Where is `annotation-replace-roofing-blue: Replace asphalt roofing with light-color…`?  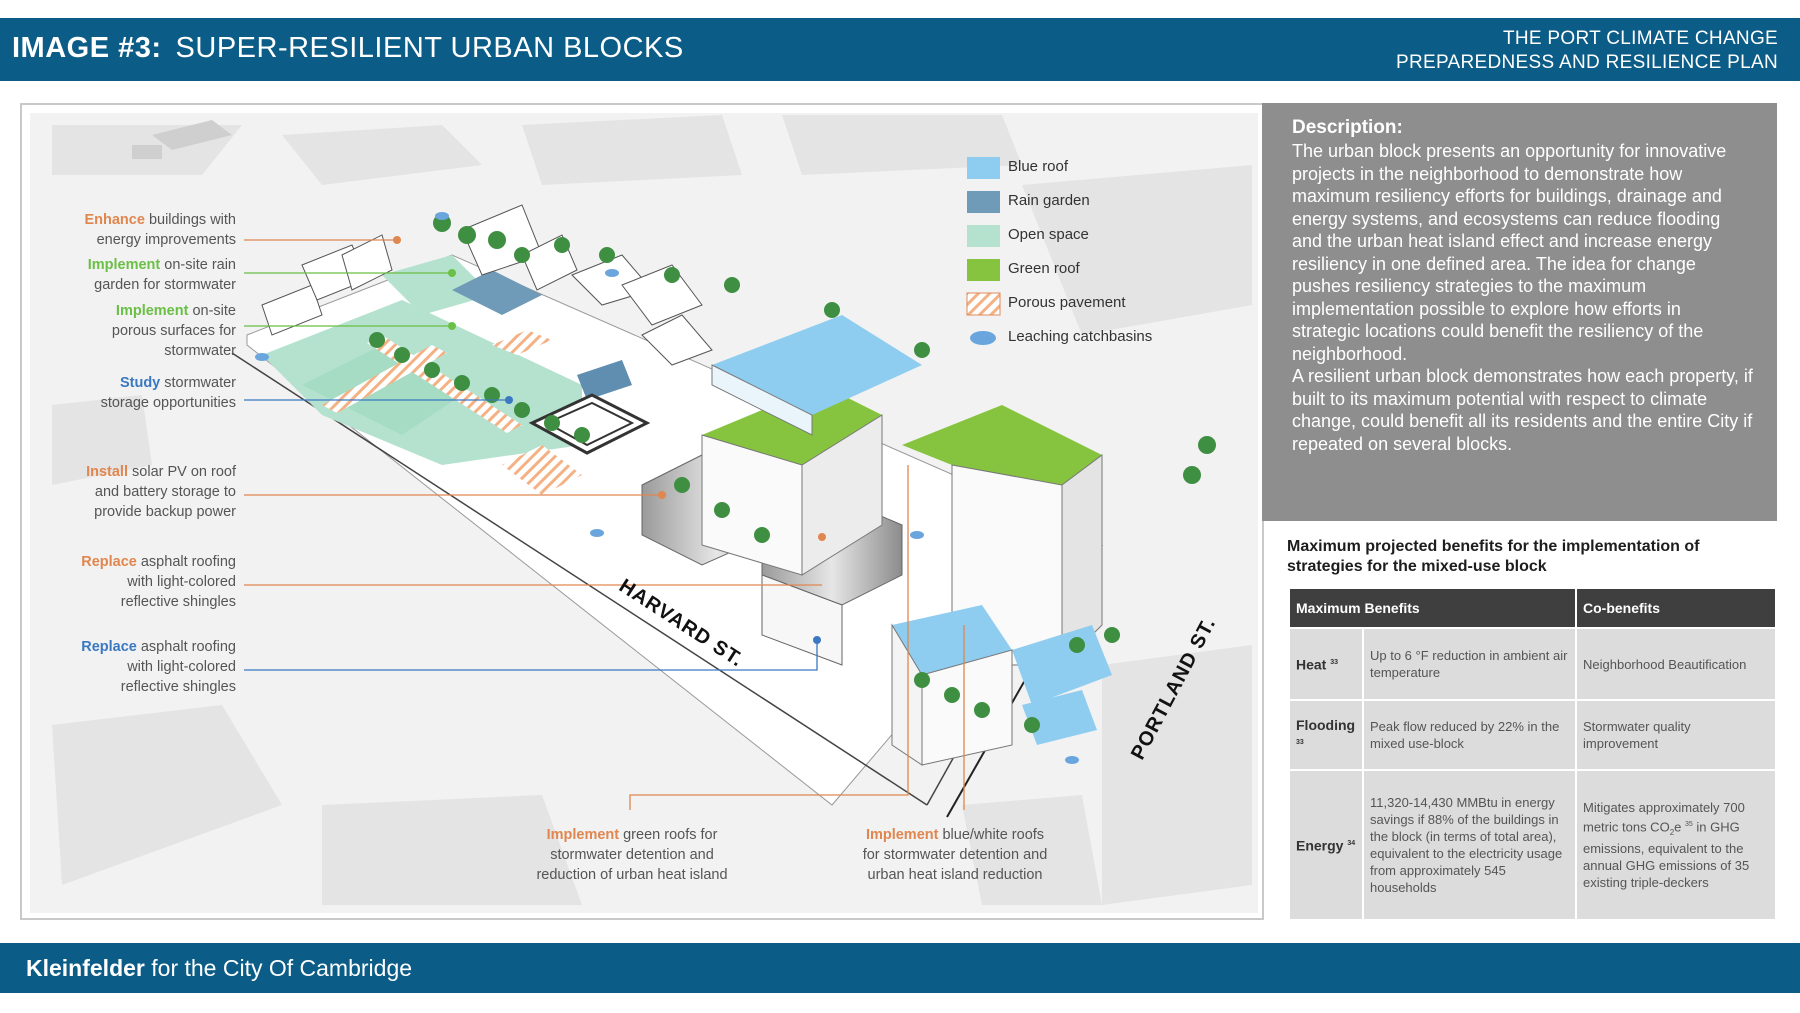
annotation-replace-roofing-blue: Replace asphalt roofing with light-color… is located at coordinates (139, 667).